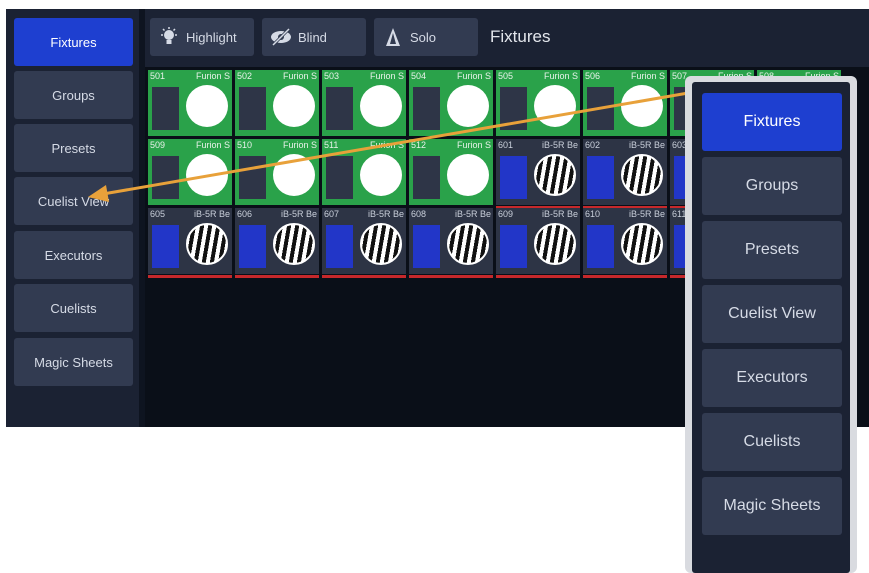 This screenshot has width=869, height=573. I want to click on fixture-tile: 510 Furion S, so click(277, 172).